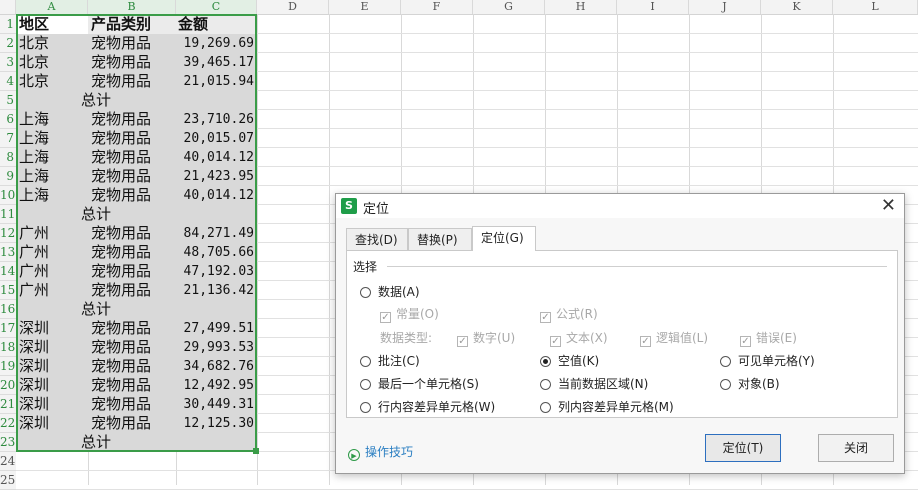 This screenshot has height=490, width=918. What do you see at coordinates (365, 407) in the screenshot?
I see `radio-row-differences` at bounding box center [365, 407].